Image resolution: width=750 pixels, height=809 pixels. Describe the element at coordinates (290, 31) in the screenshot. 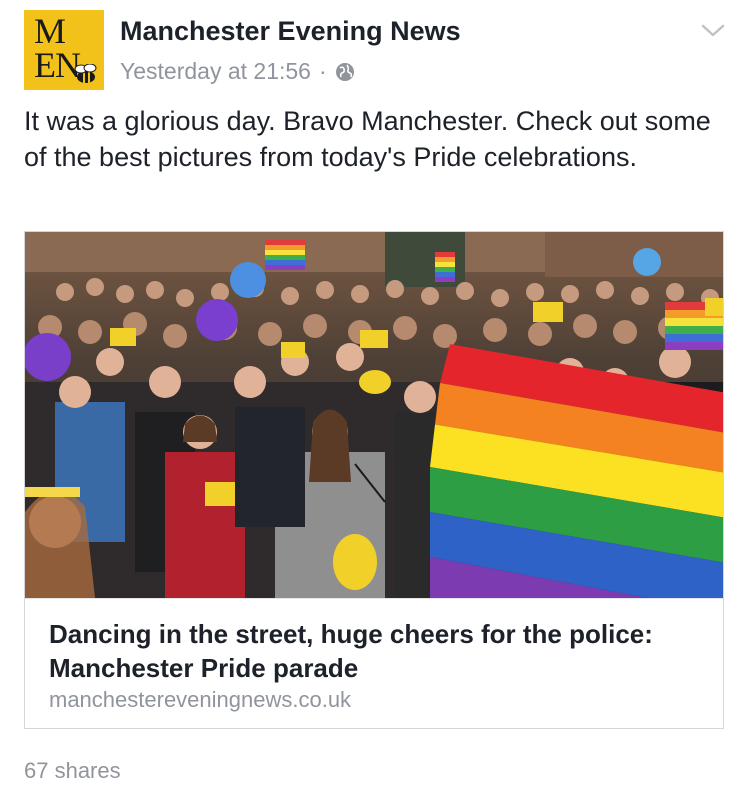

I see `page-name: Manchester Evening News` at that location.